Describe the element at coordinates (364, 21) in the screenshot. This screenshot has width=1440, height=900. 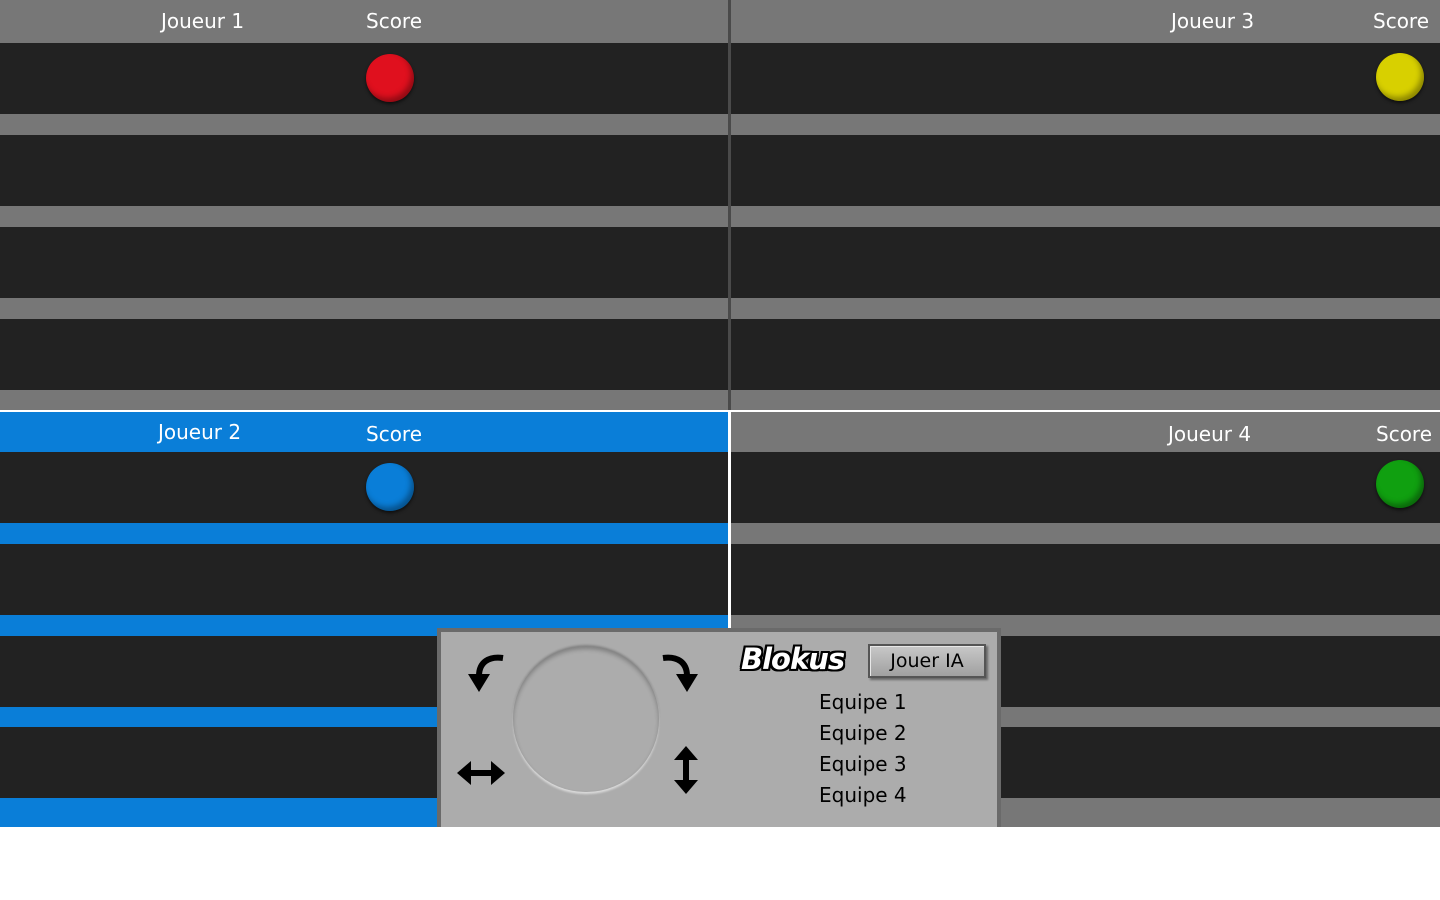
I see `player-1-header: Joueur 1 Score` at that location.